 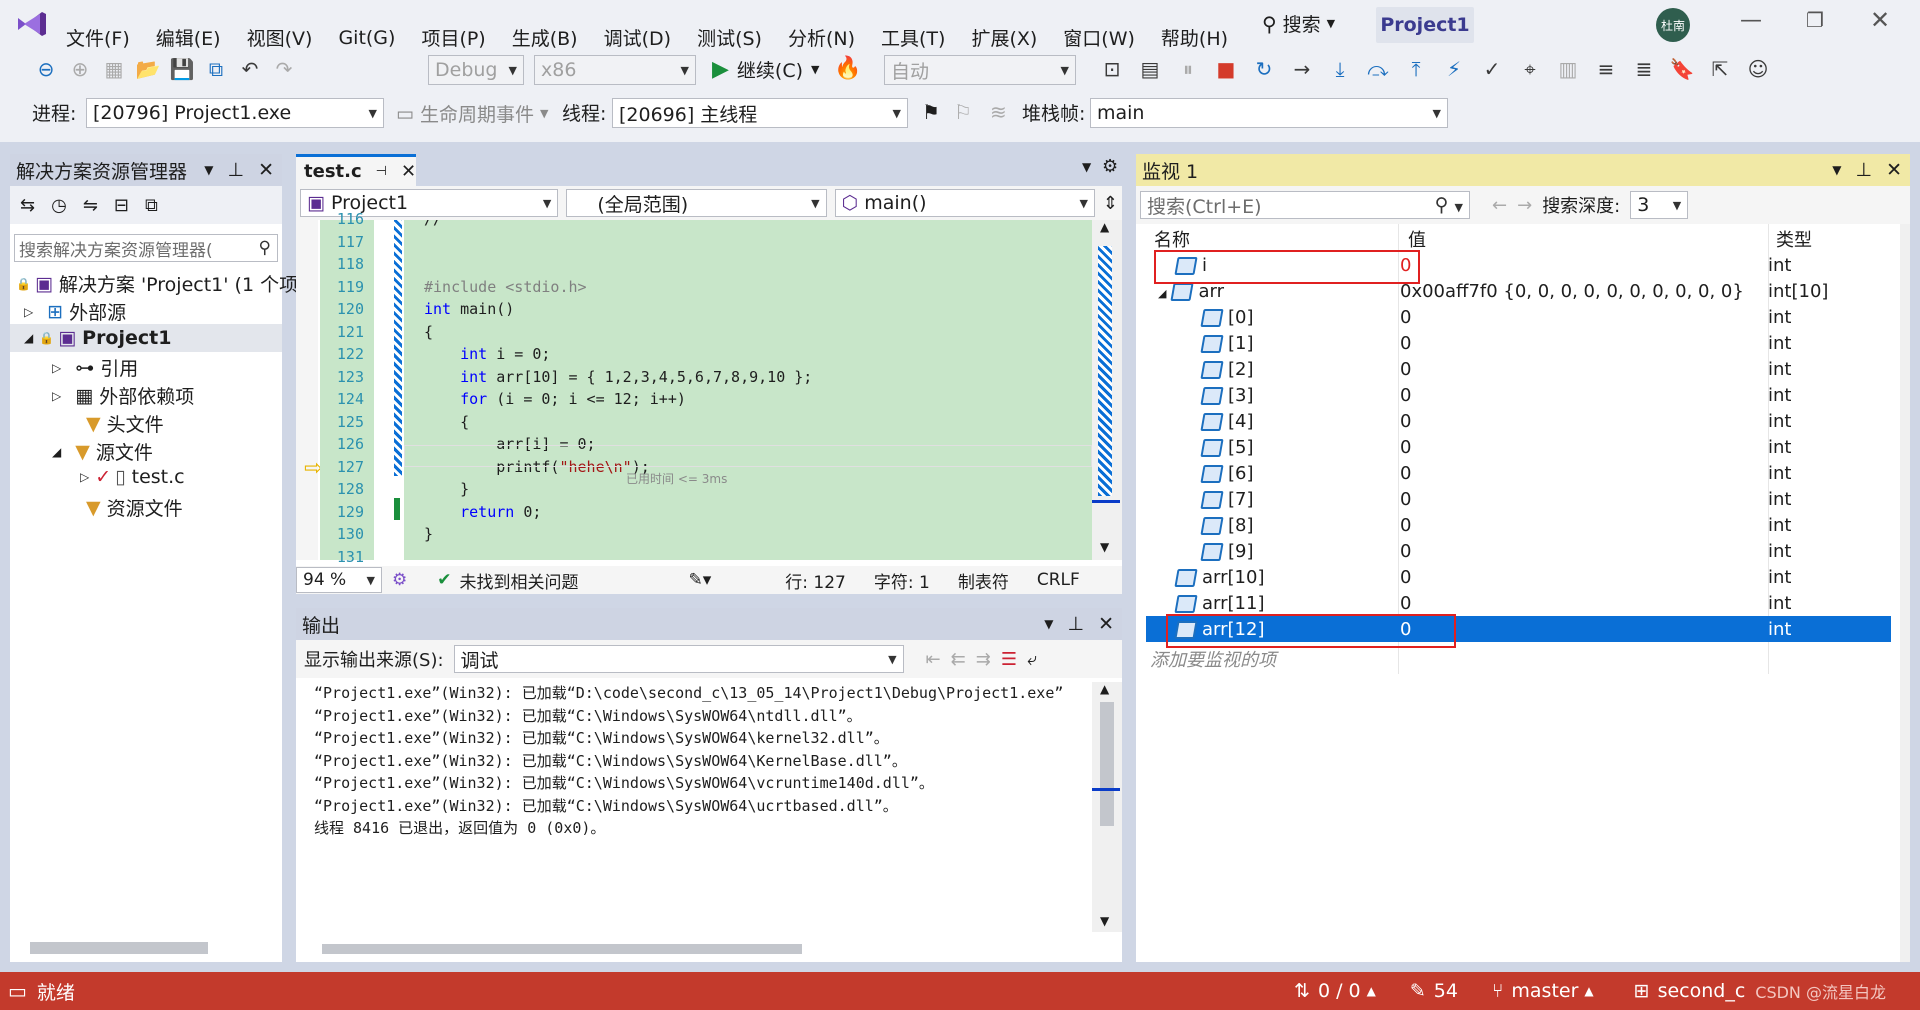 I want to click on output-vertical-scrollbar: ▲ ▼, so click(x=1107, y=807).